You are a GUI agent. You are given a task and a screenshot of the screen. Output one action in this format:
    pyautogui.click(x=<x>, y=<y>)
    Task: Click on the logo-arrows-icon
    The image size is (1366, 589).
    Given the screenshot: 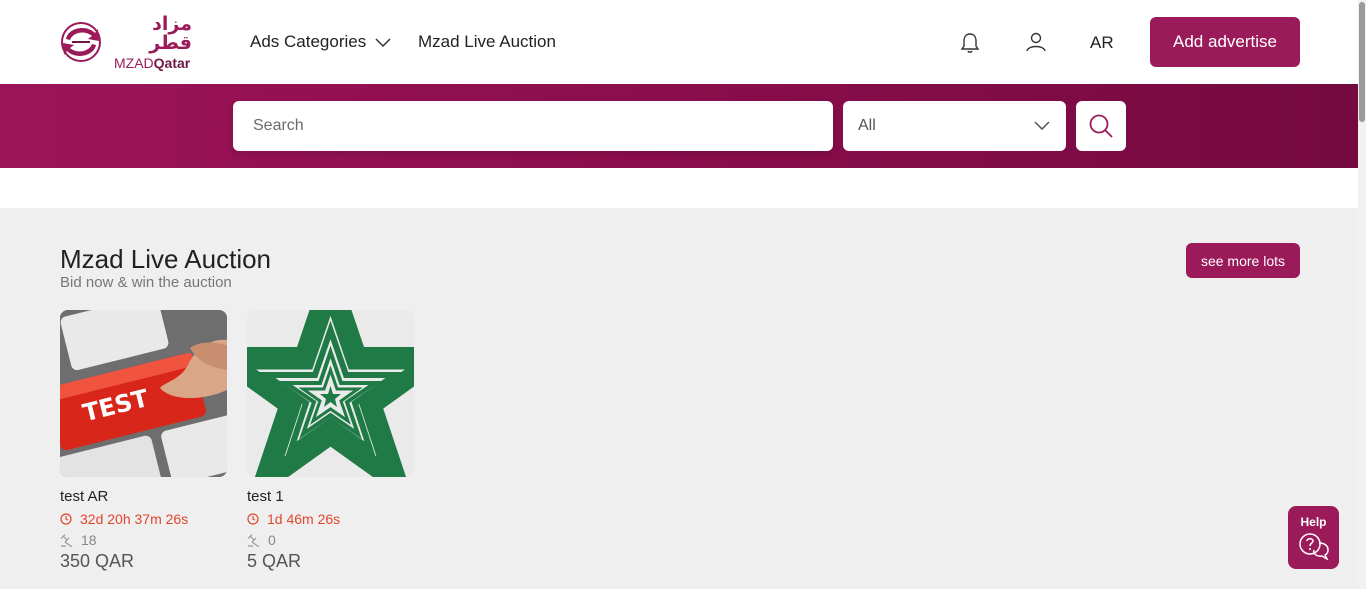 What is the action you would take?
    pyautogui.click(x=81, y=42)
    